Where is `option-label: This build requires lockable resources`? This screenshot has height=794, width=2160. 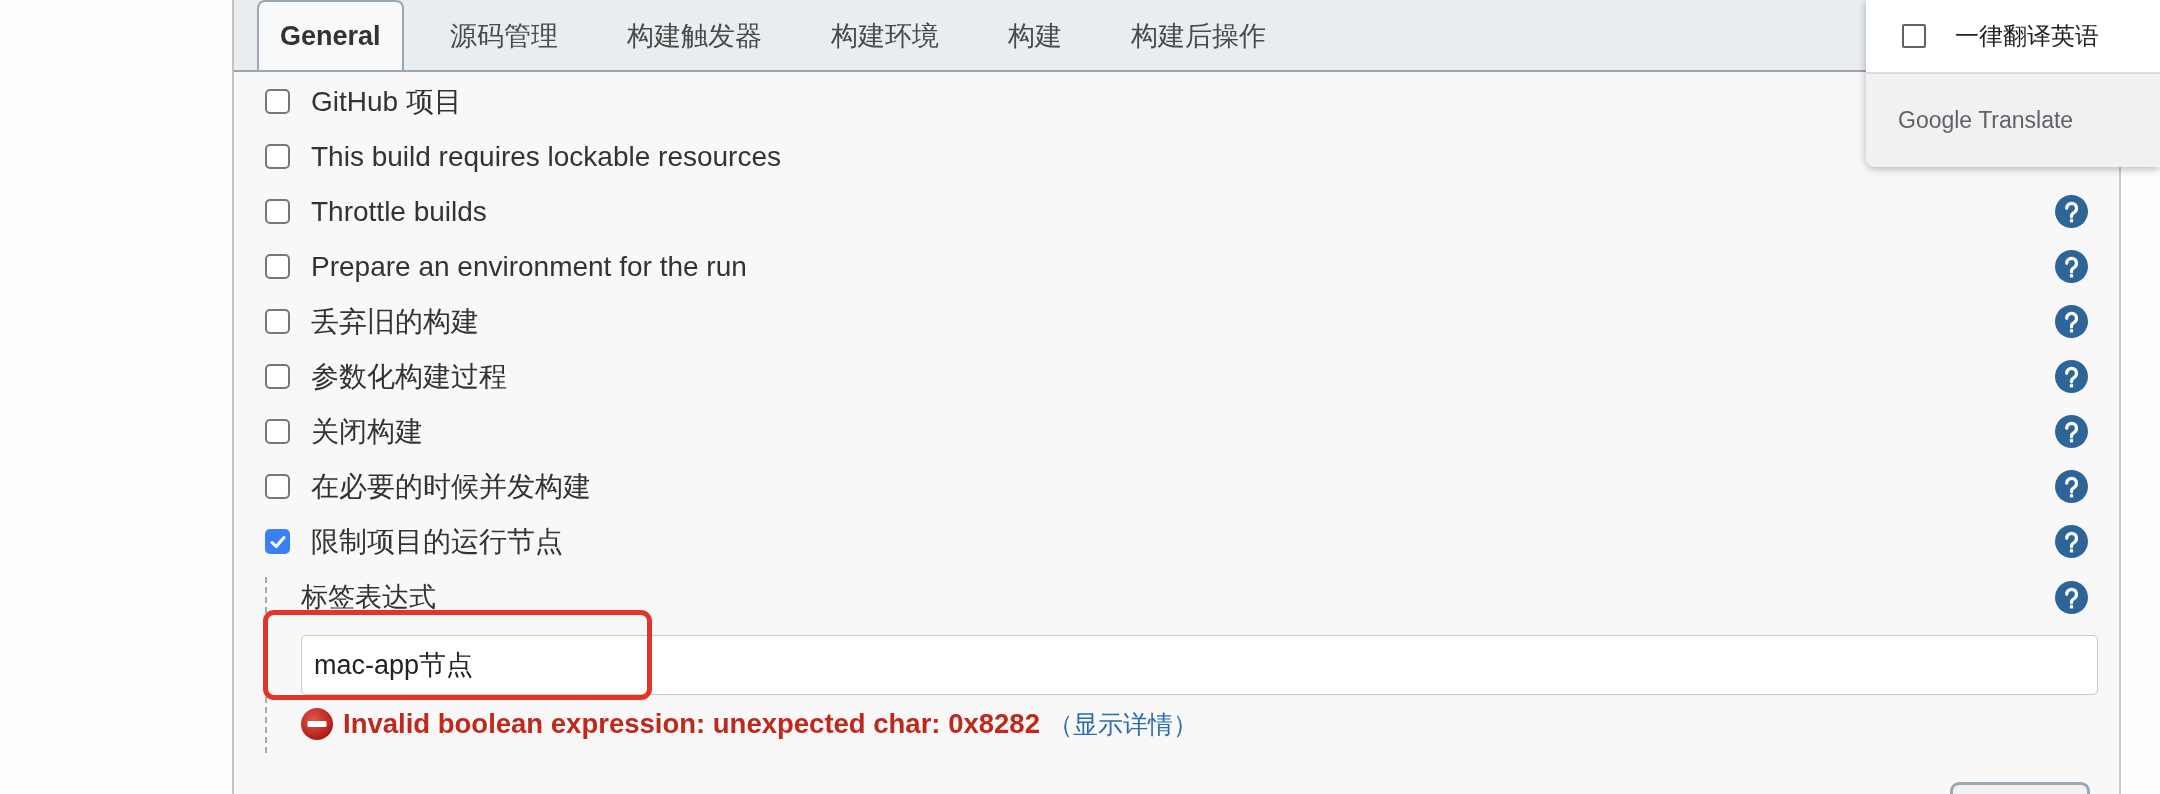 option-label: This build requires lockable resources is located at coordinates (546, 156).